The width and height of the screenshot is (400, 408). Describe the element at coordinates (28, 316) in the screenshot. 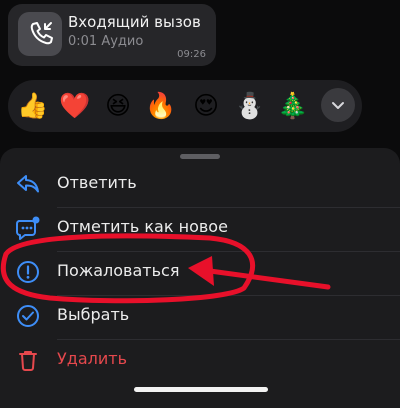

I see `select-check-icon` at that location.